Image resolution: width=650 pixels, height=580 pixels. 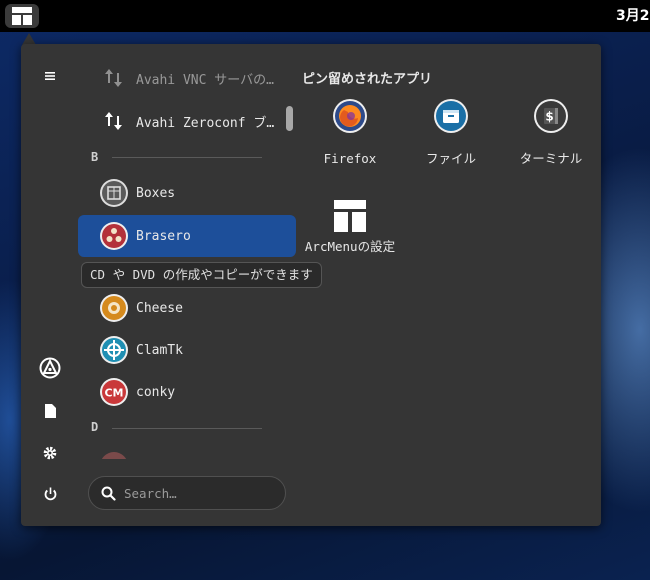 What do you see at coordinates (201, 275) in the screenshot?
I see `tooltip: CD や DVD の作成やコピーができます` at bounding box center [201, 275].